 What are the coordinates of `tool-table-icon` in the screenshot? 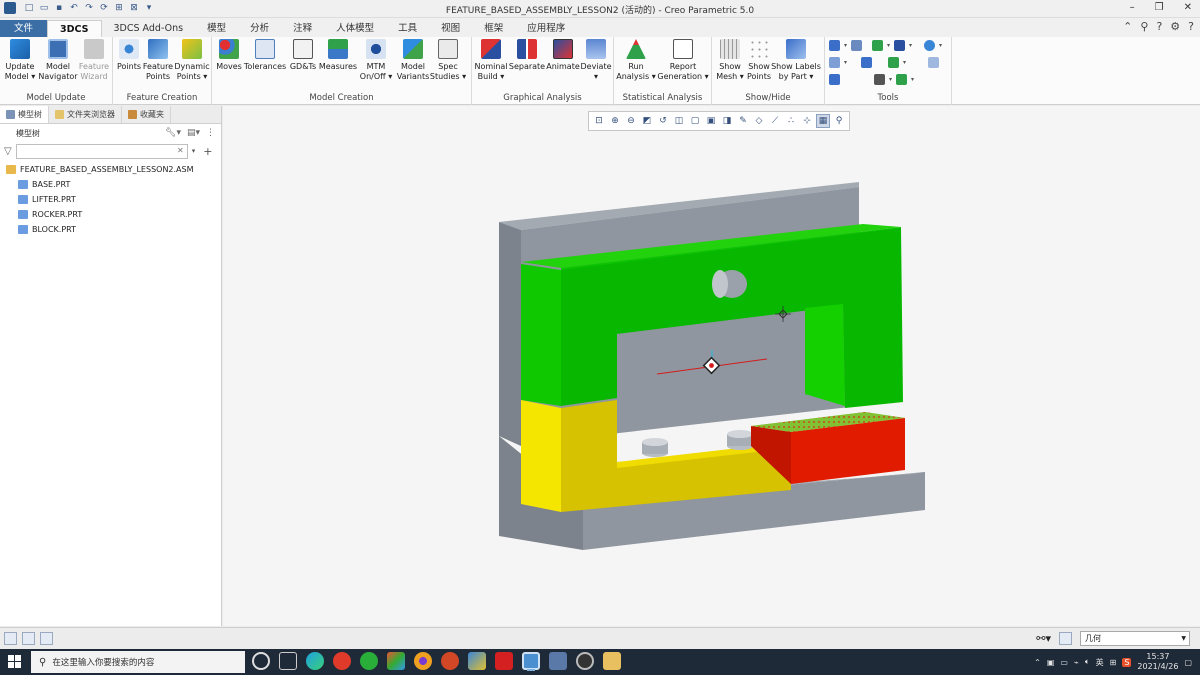 It's located at (894, 62).